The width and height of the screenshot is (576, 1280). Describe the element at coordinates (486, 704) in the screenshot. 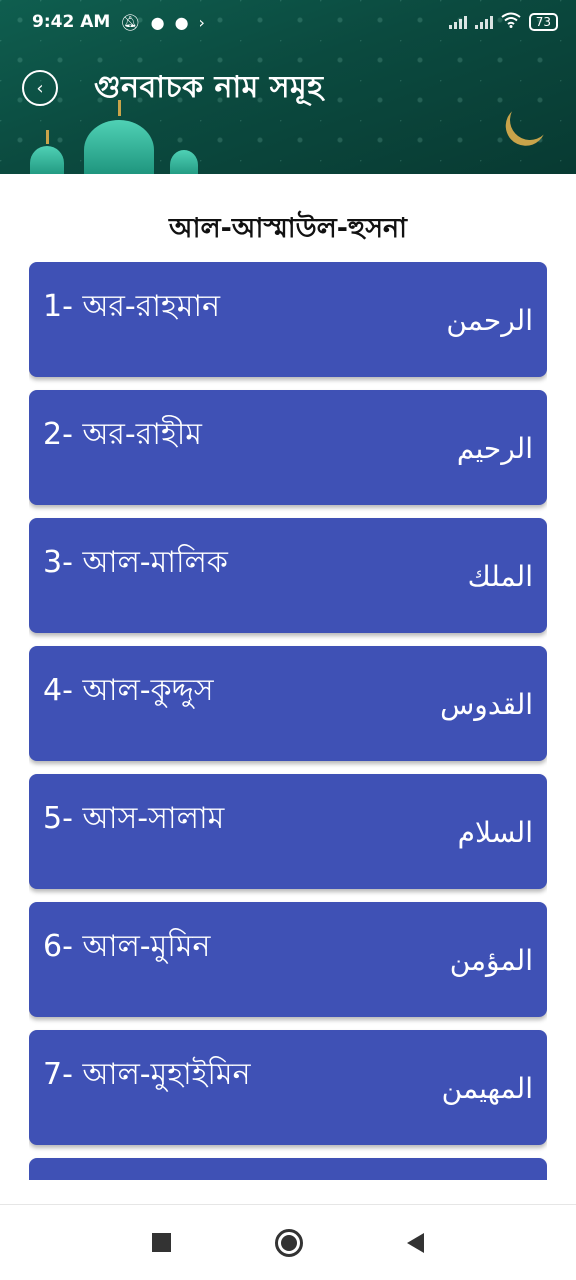

I see `name-arabic: القدوس` at that location.